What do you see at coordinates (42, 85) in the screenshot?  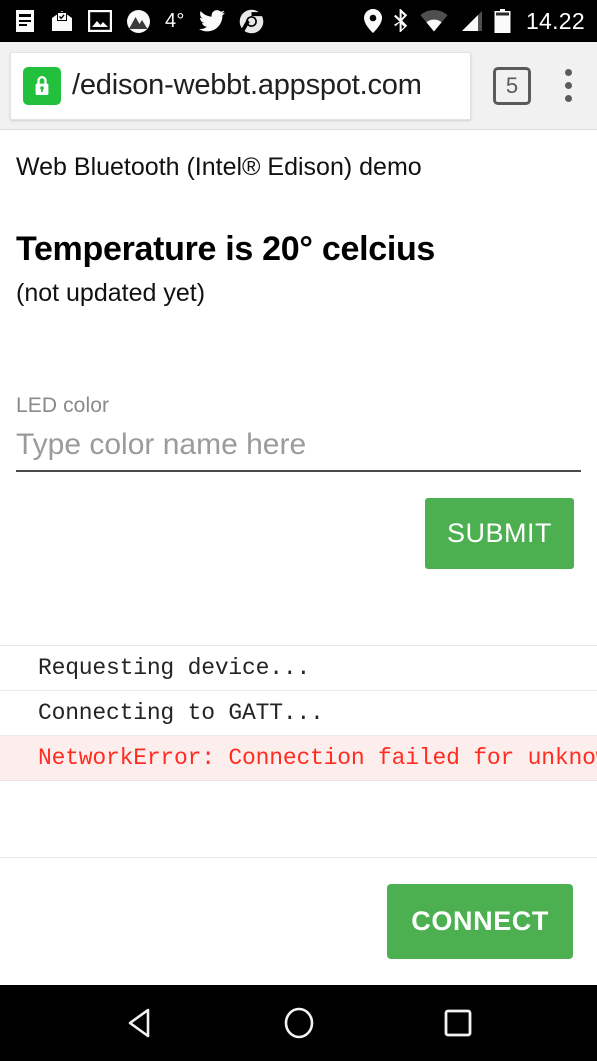 I see `lock-icon` at bounding box center [42, 85].